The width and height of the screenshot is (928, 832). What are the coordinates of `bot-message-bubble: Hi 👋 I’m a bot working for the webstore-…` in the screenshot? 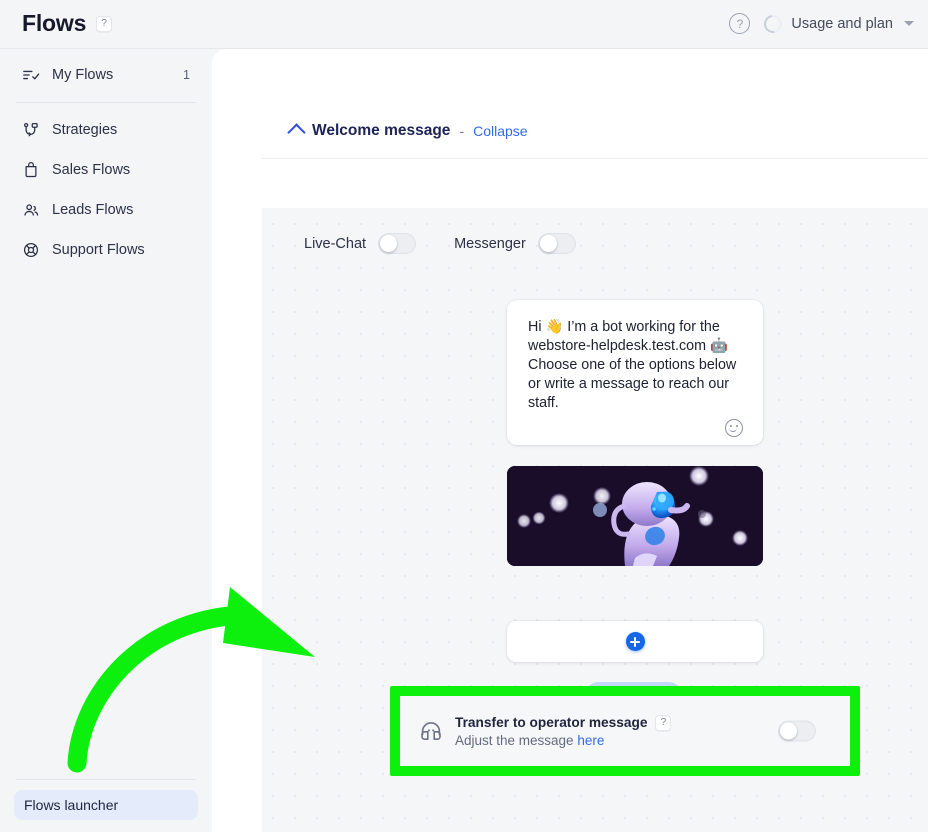 It's located at (635, 372).